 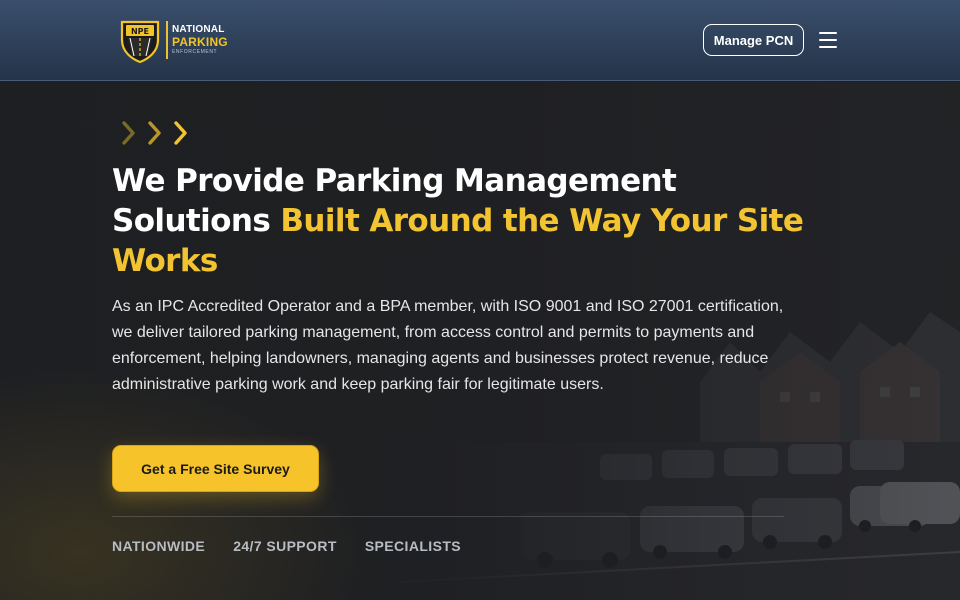 What do you see at coordinates (167, 40) in the screenshot?
I see `logo-divider` at bounding box center [167, 40].